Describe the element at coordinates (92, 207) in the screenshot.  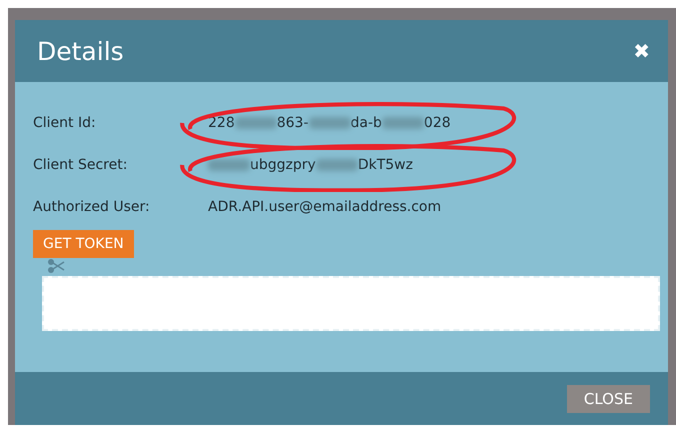
I see `field-label: Authorized User:` at that location.